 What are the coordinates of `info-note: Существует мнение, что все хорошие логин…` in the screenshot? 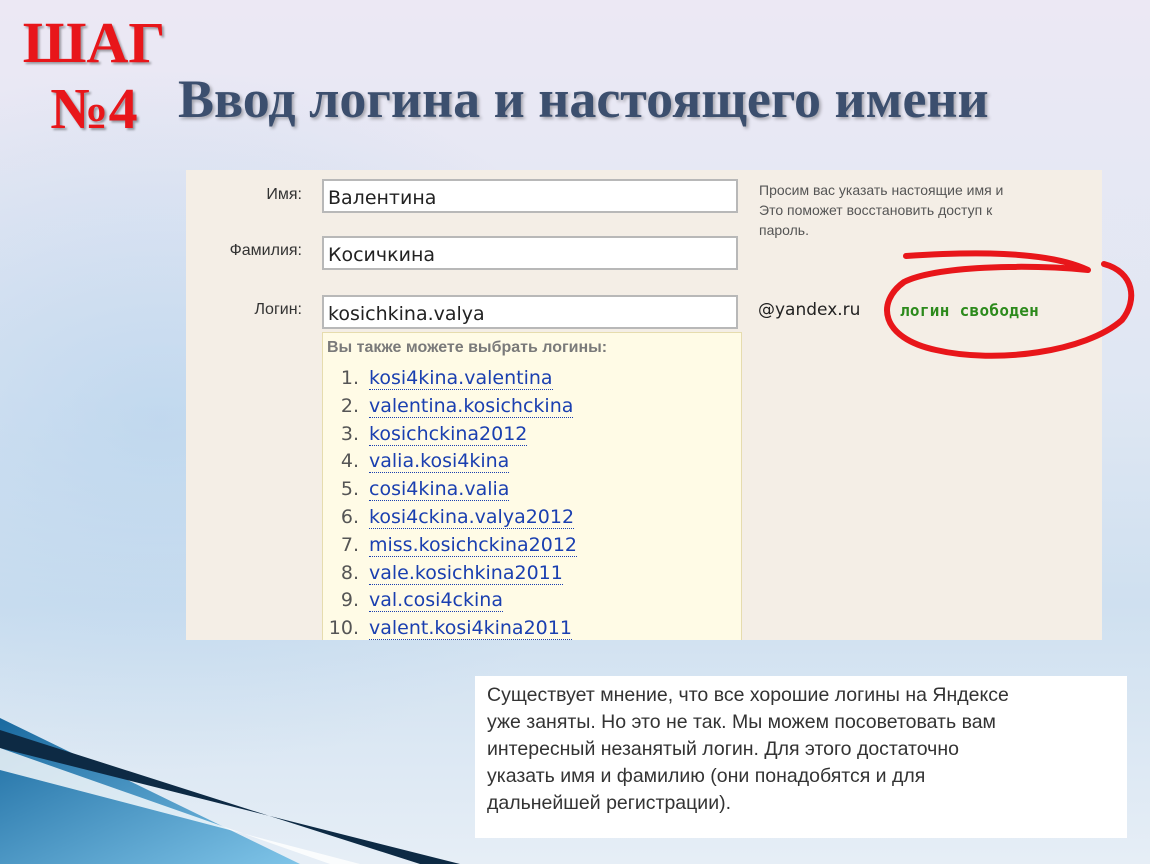 It's located at (801, 757).